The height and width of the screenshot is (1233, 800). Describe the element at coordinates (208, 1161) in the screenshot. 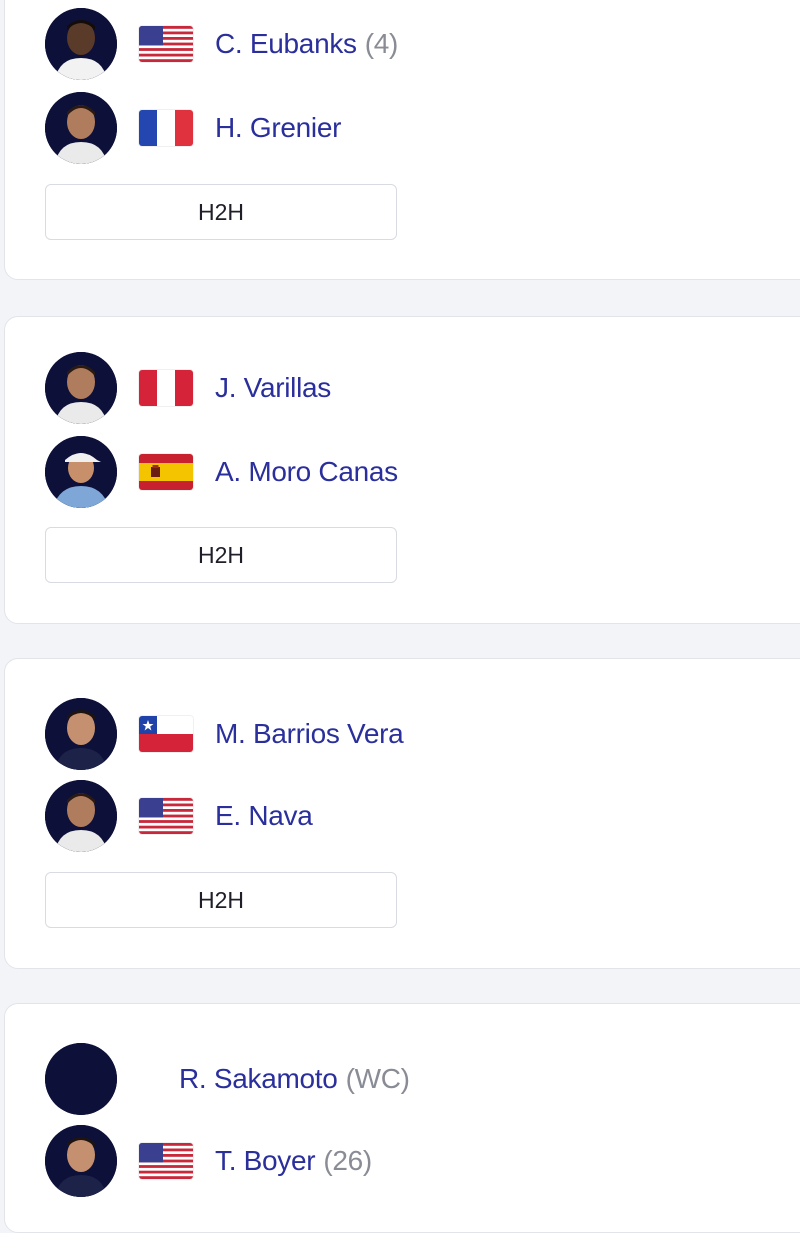

I see `player-row: T. Boyer (26)` at that location.